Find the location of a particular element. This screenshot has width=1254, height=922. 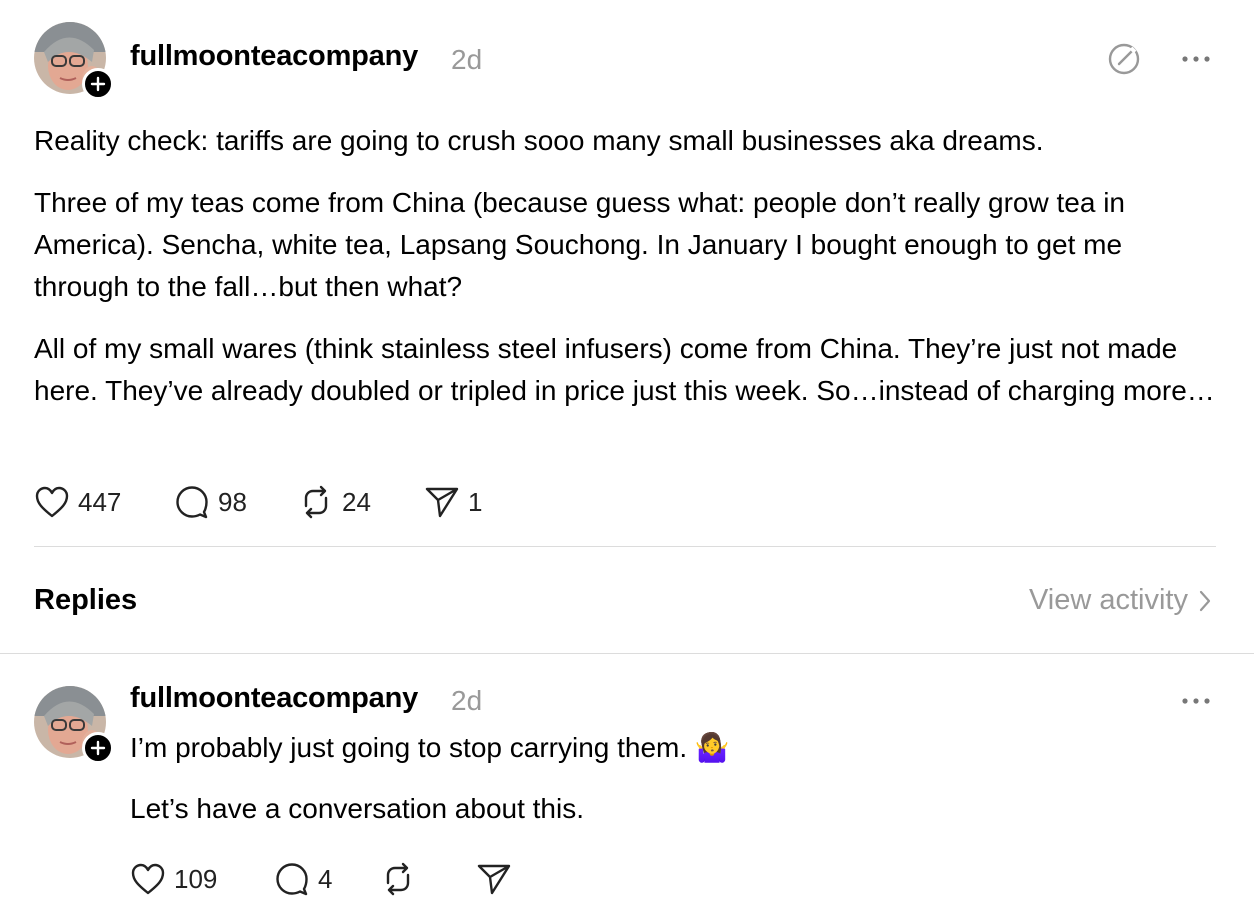

repost-button: 24 is located at coordinates (361, 502).